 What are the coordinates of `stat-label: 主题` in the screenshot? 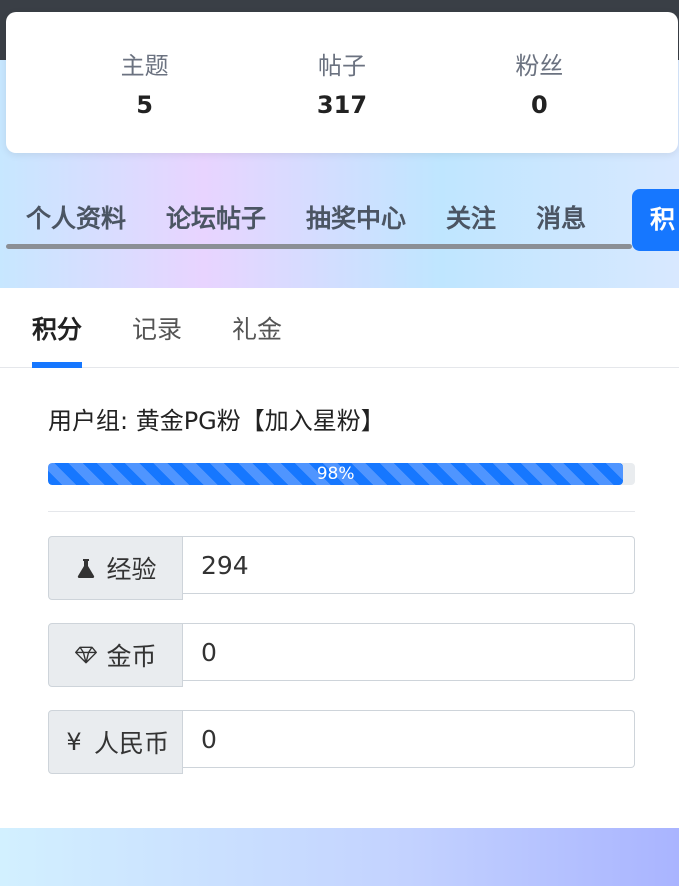 It's located at (144, 66).